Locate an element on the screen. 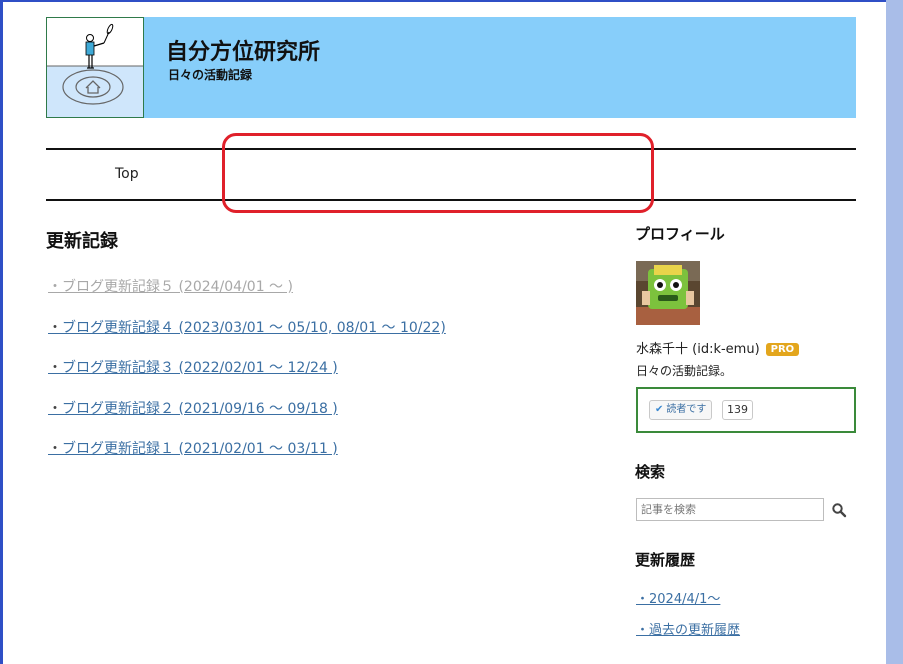 The width and height of the screenshot is (903, 664). site-logo is located at coordinates (95, 67).